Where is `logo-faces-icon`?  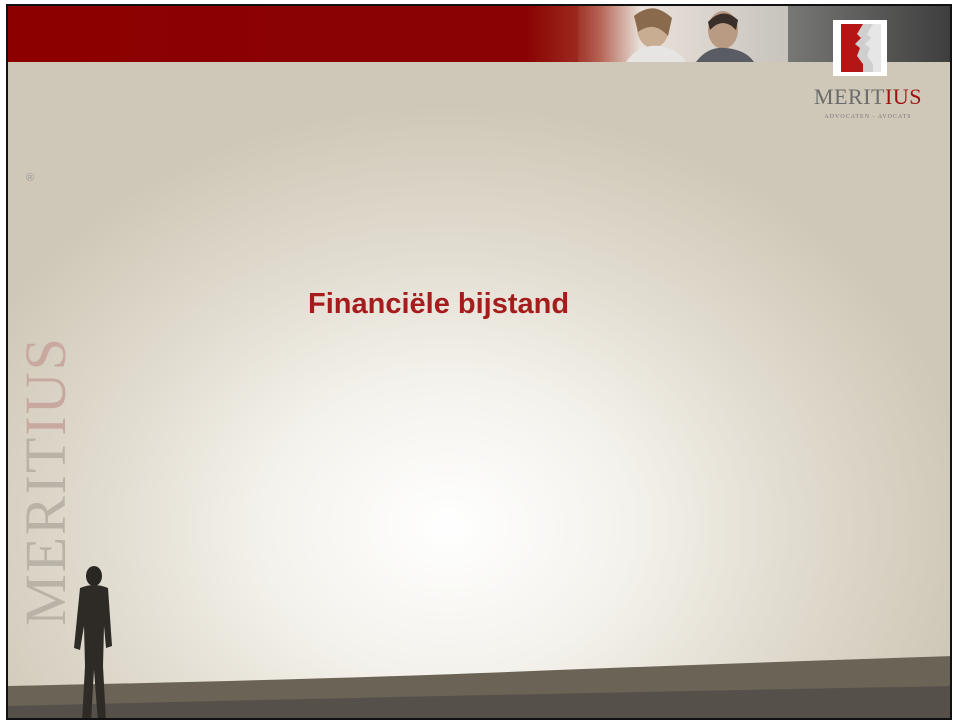
logo-faces-icon is located at coordinates (860, 48).